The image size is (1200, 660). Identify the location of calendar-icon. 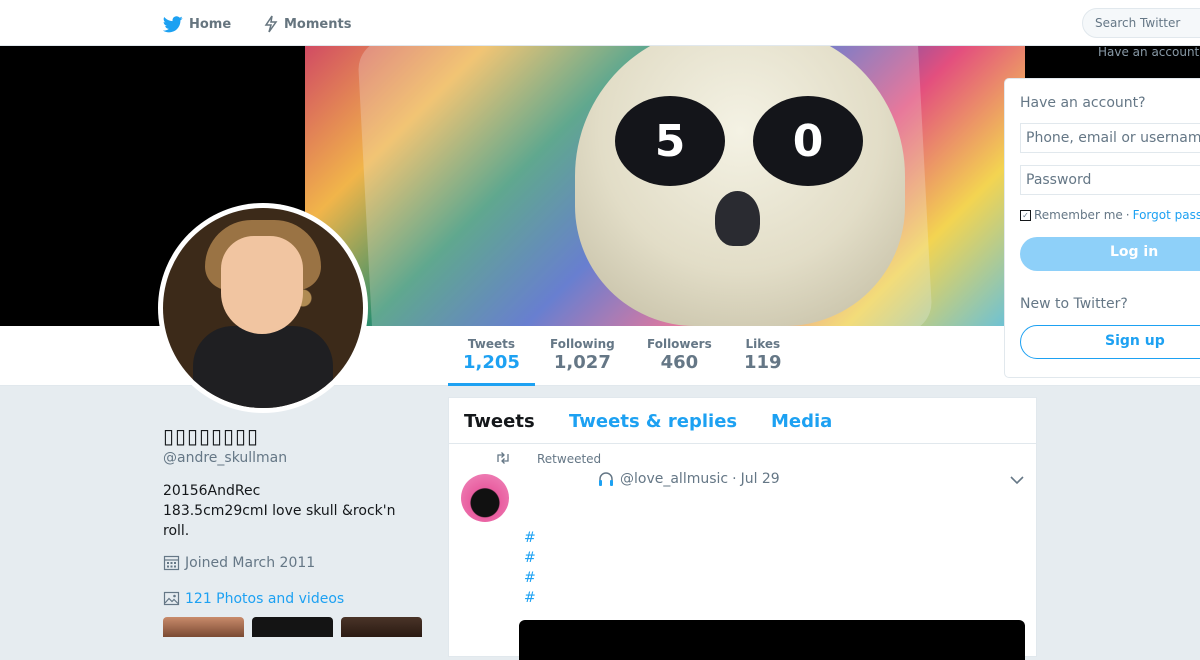
(171, 563).